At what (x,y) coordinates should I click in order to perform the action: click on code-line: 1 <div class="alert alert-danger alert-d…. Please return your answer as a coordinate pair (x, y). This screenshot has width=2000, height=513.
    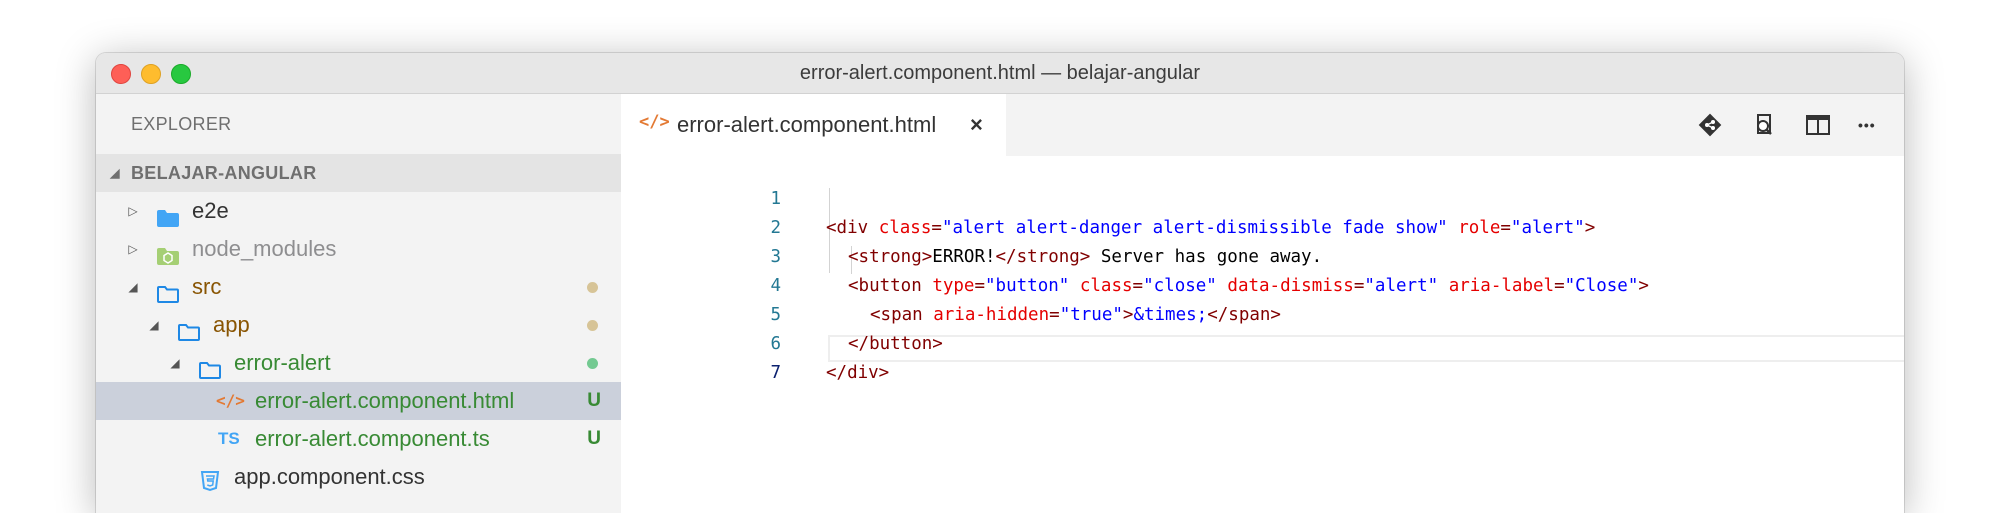
    Looking at the image, I should click on (1262, 197).